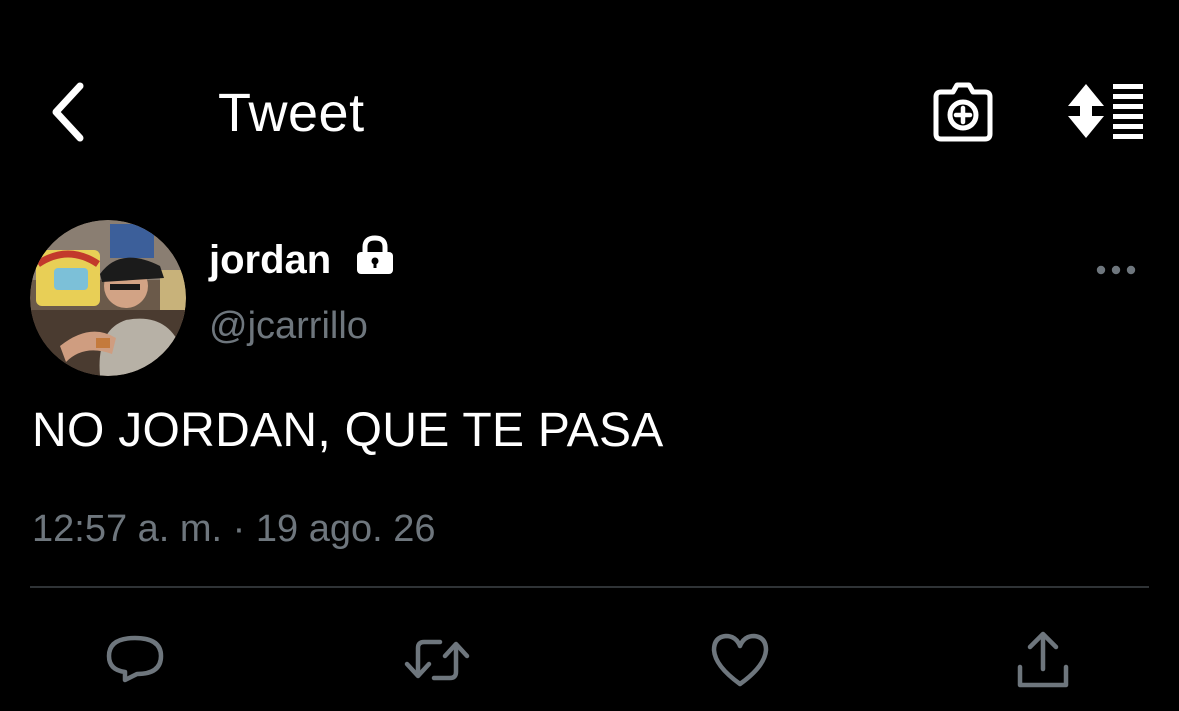  What do you see at coordinates (375, 256) in the screenshot?
I see `lock-icon` at bounding box center [375, 256].